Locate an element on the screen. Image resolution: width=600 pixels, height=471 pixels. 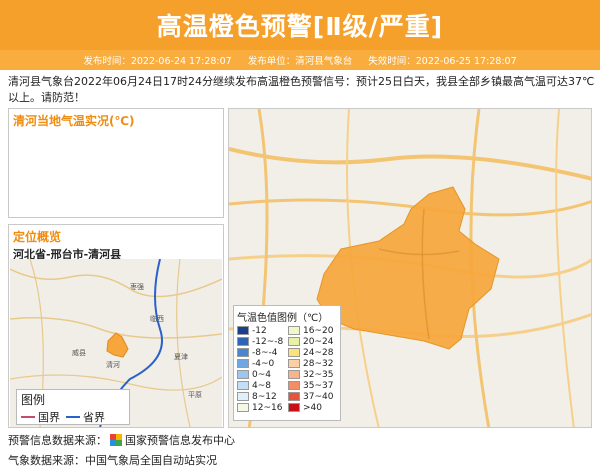
legend-label: -8~-4 is located at coordinates (265, 352).